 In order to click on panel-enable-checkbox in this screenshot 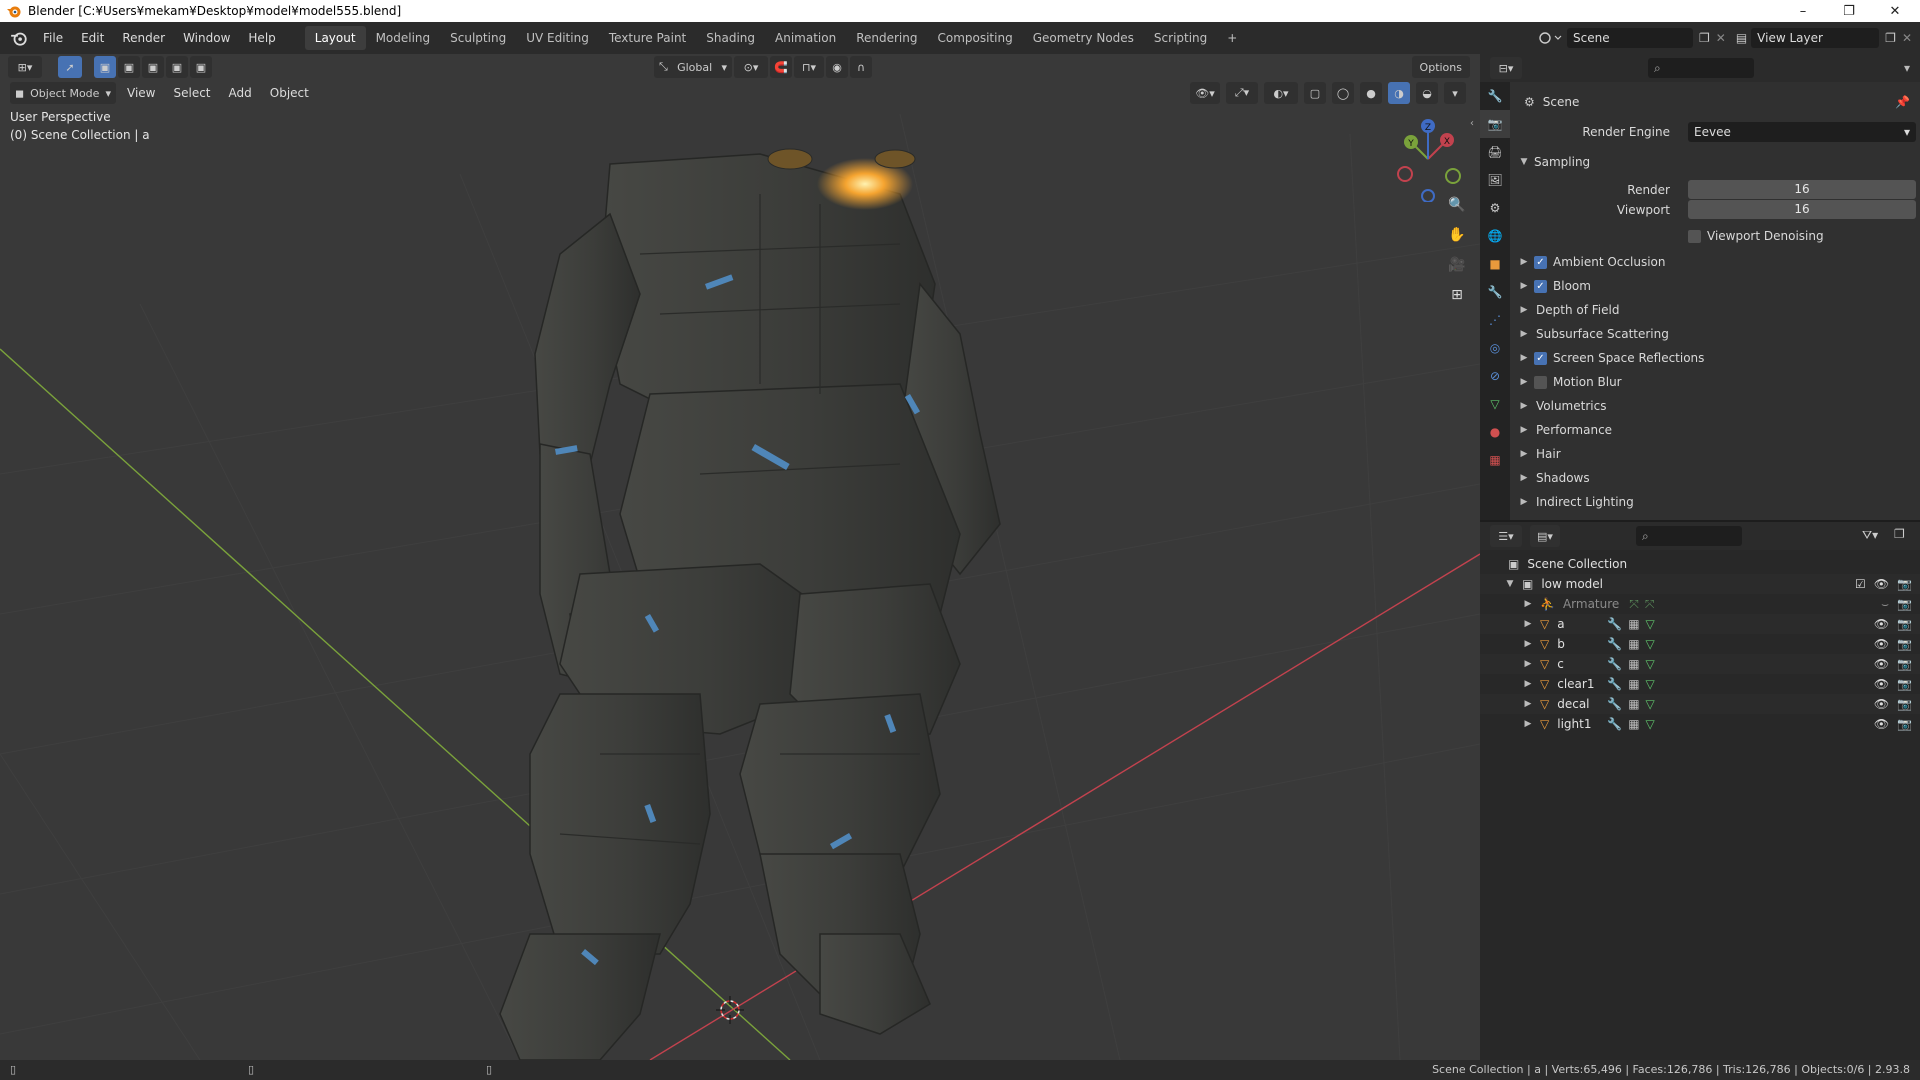, I will do `click(1540, 382)`.